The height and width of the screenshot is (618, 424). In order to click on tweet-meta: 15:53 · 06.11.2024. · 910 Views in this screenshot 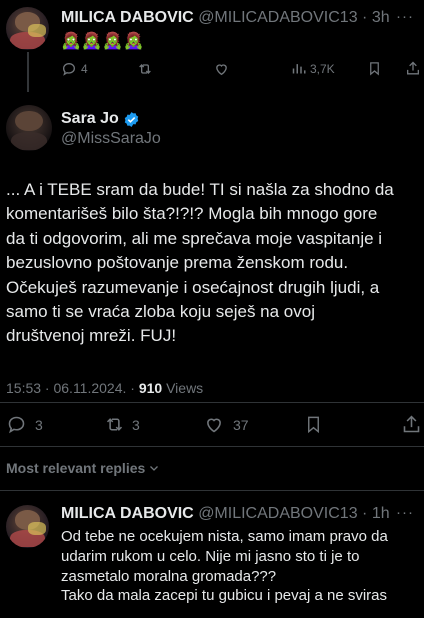, I will do `click(104, 388)`.